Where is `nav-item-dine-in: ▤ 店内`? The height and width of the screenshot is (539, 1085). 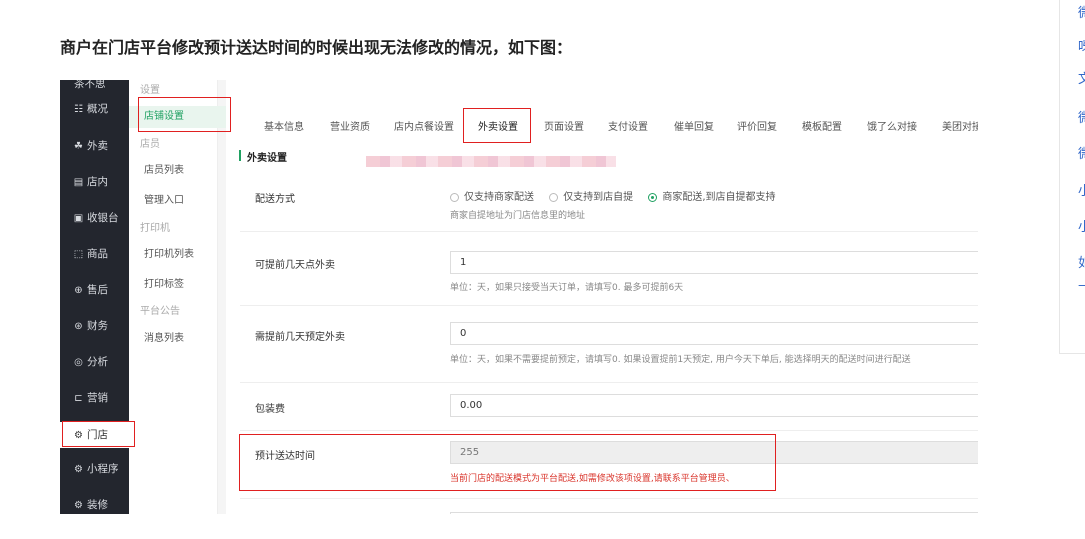
nav-item-dine-in: ▤ 店内 is located at coordinates (94, 182).